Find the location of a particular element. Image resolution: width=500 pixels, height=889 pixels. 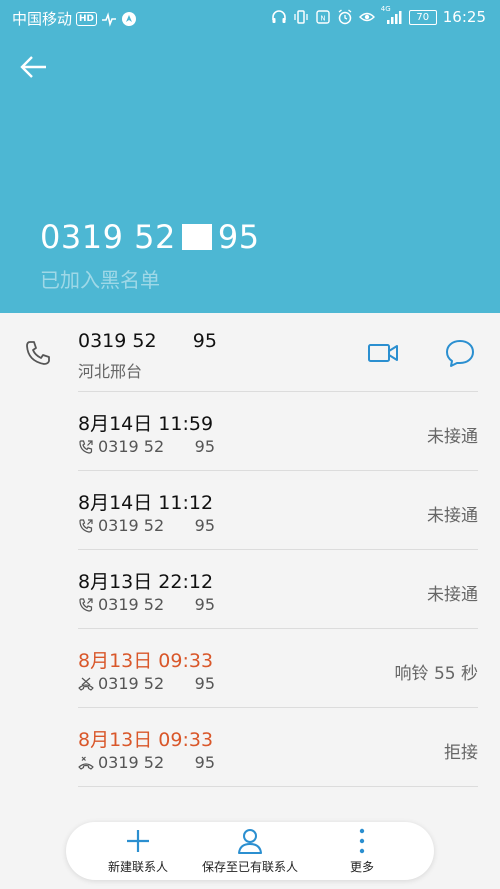

contact-location: 河北邢台 is located at coordinates (110, 371).